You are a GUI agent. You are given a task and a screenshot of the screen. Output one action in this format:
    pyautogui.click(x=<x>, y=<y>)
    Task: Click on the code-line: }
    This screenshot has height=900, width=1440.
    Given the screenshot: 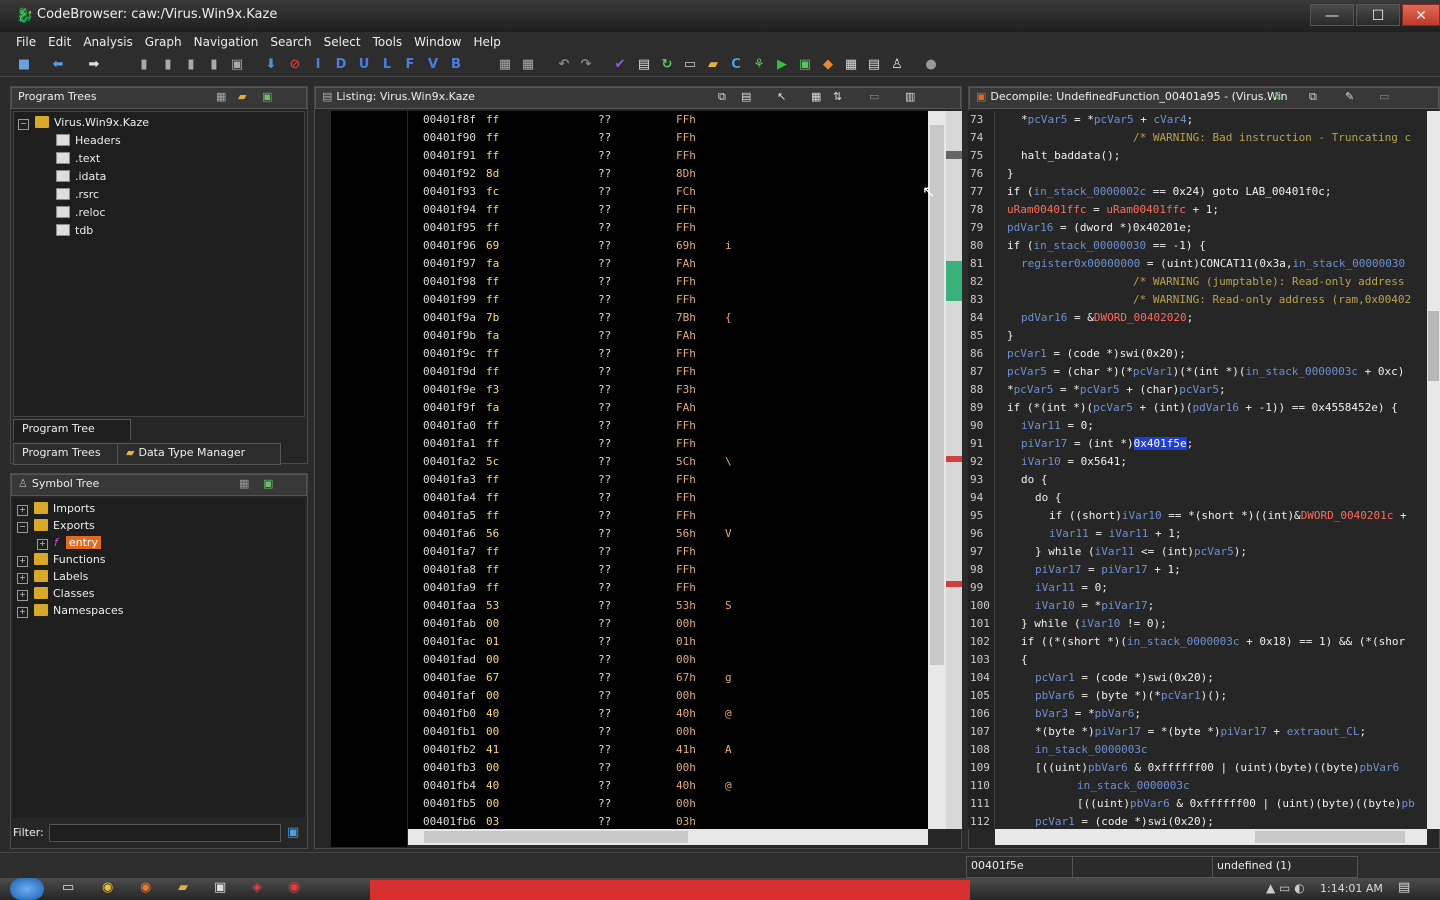 What is the action you would take?
    pyautogui.click(x=1010, y=174)
    